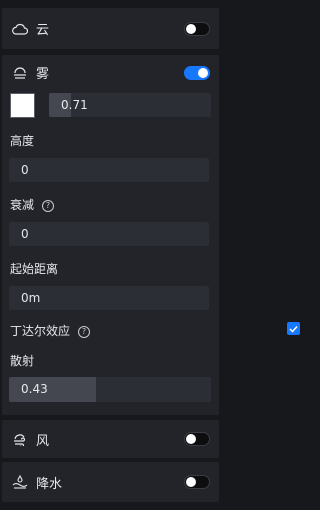  Describe the element at coordinates (43, 441) in the screenshot. I see `wind-label: 风` at that location.